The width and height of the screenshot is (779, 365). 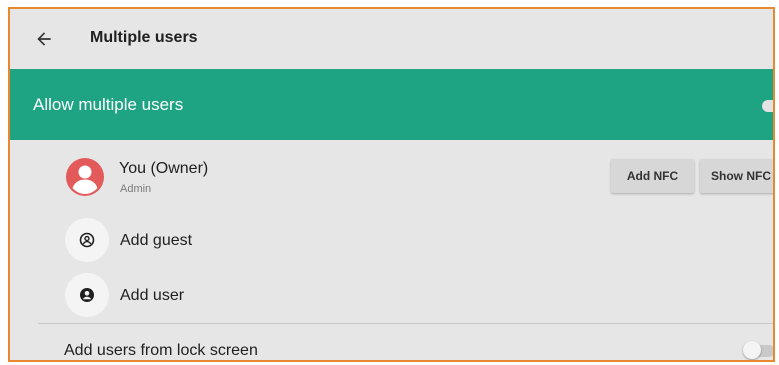 I want to click on show-nfc-button: Show NFC, so click(x=736, y=176).